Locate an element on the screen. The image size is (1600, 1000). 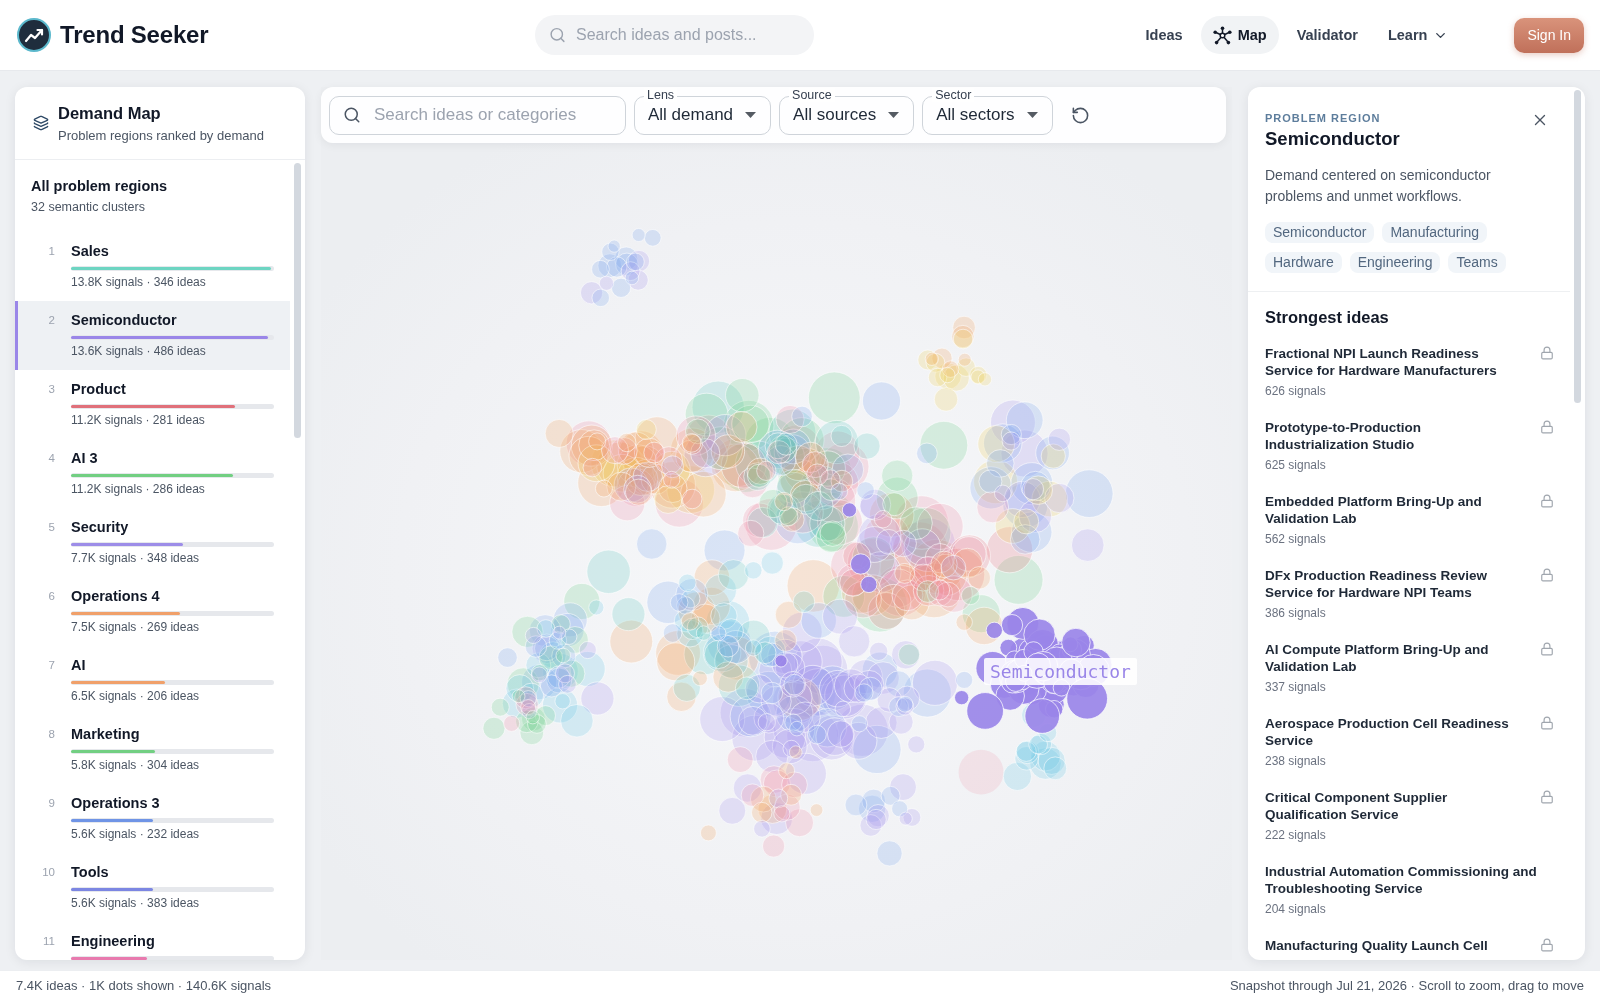
tag: Engineering is located at coordinates (1395, 262).